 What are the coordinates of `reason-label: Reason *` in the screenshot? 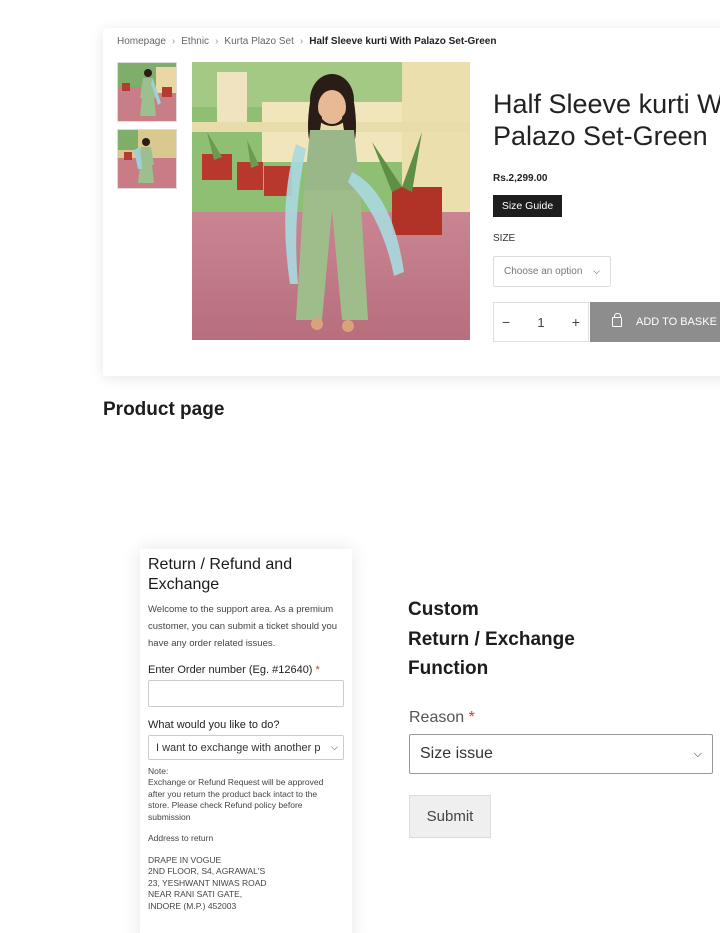 It's located at (442, 718).